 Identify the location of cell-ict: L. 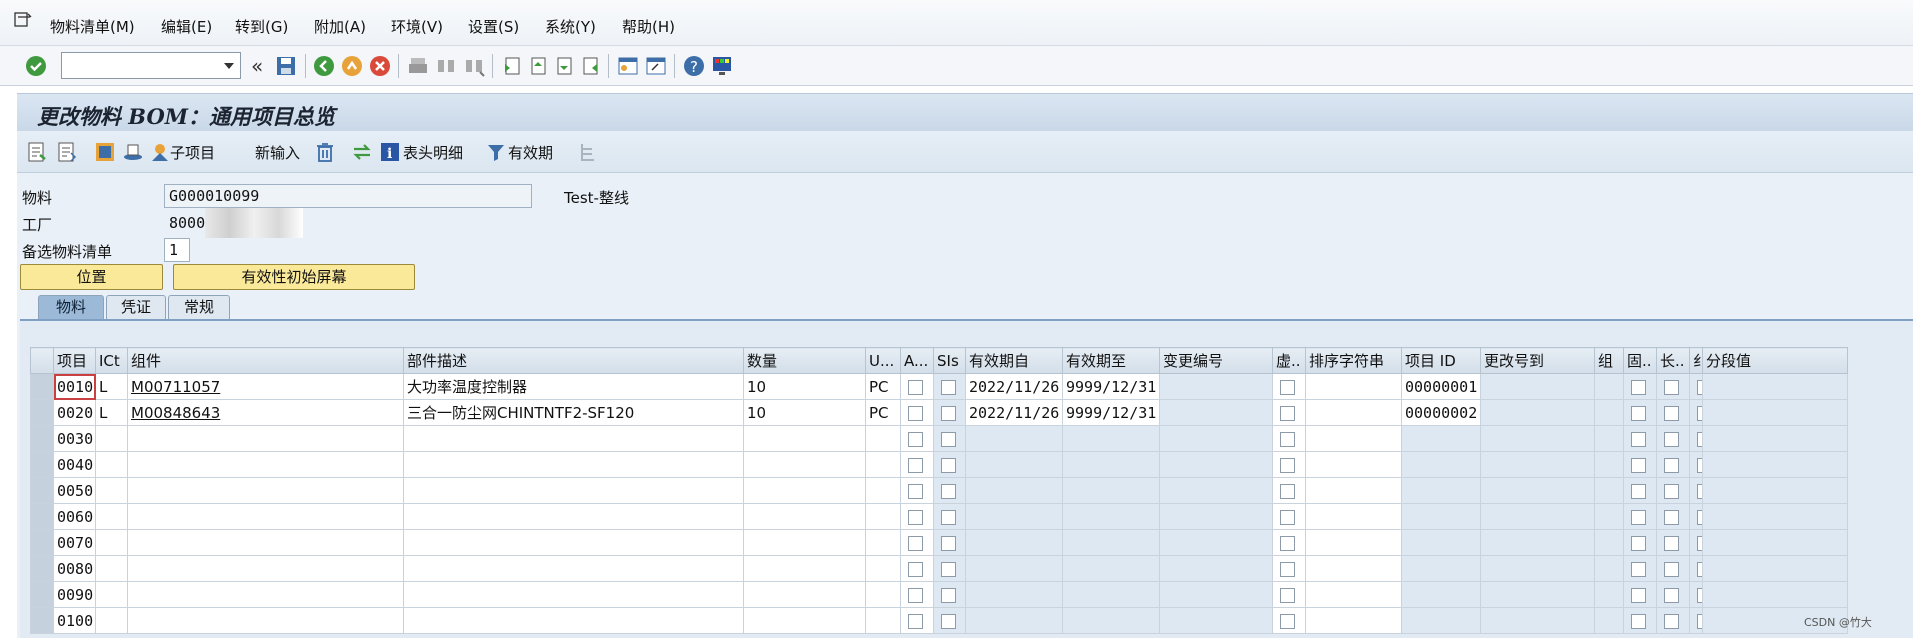
(111, 412).